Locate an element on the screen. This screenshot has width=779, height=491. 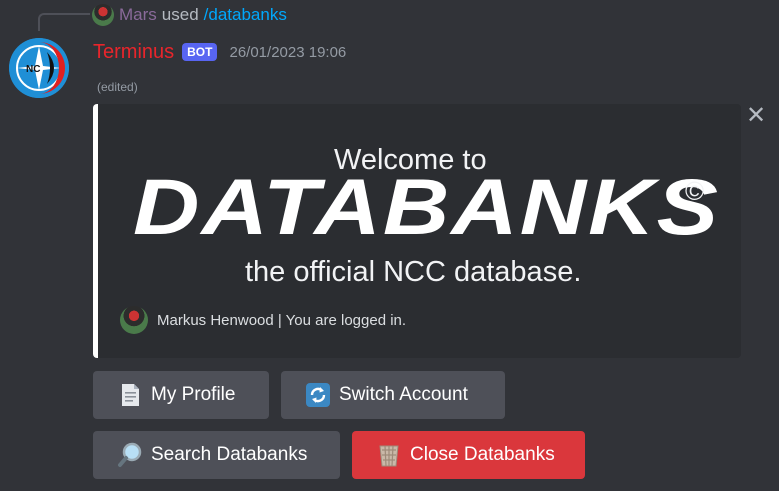
footer-avatar is located at coordinates (134, 320).